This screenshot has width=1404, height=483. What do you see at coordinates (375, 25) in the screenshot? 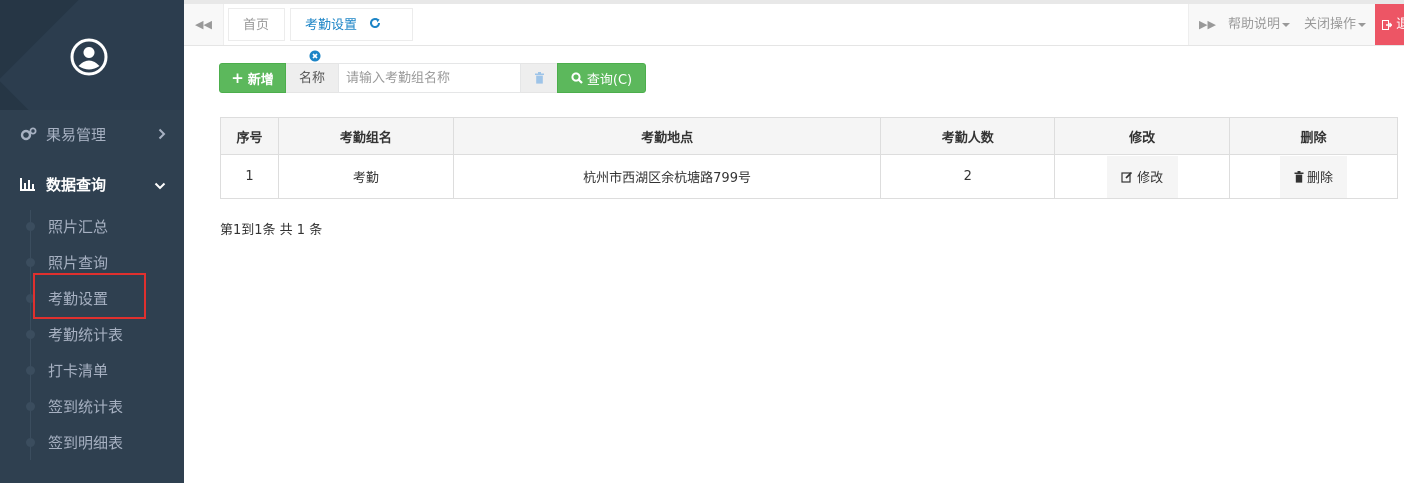
I see `refresh-icon` at bounding box center [375, 25].